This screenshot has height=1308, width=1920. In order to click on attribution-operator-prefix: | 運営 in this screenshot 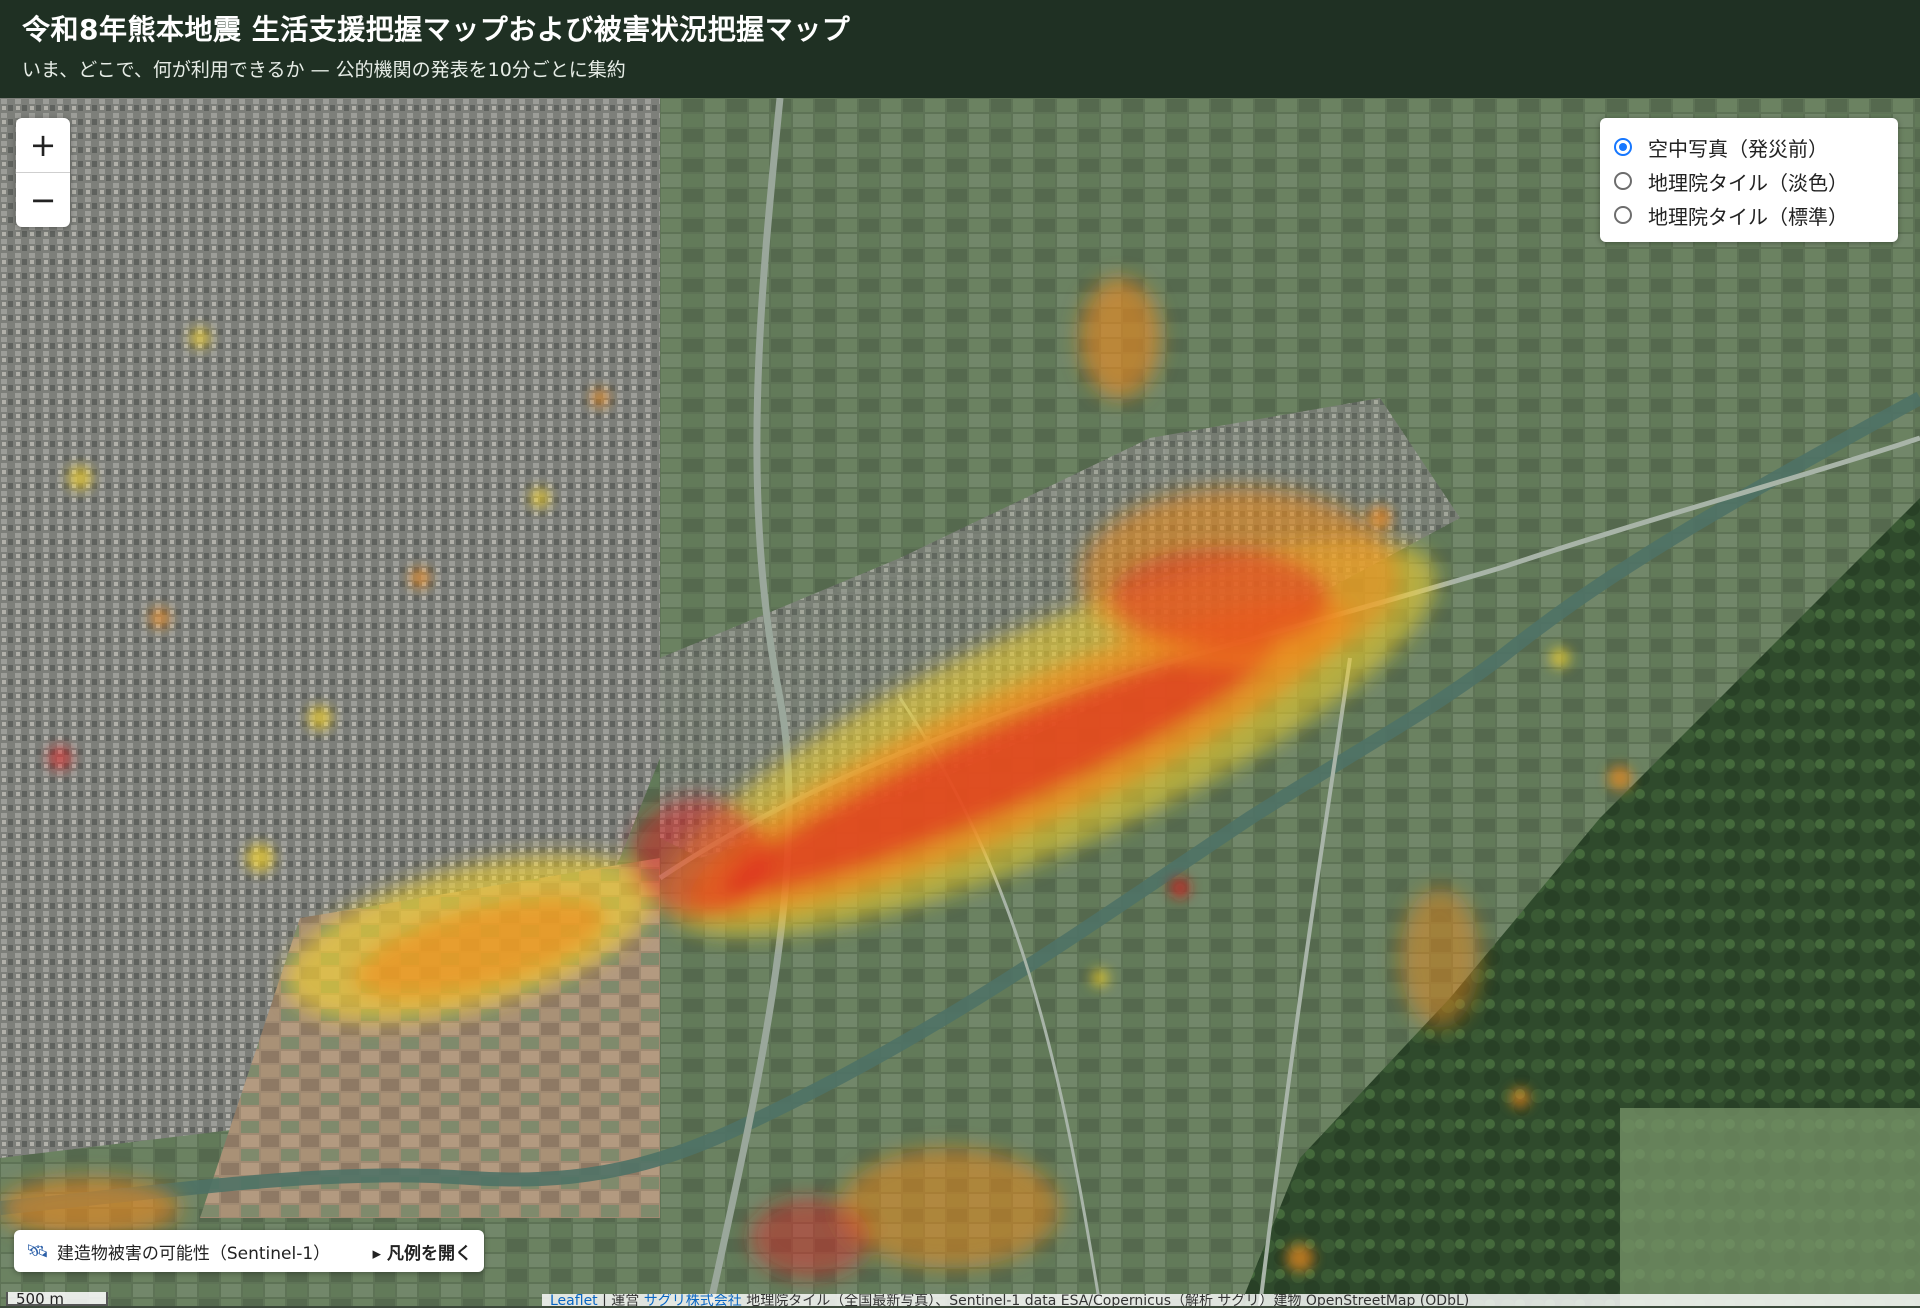, I will do `click(620, 1300)`.